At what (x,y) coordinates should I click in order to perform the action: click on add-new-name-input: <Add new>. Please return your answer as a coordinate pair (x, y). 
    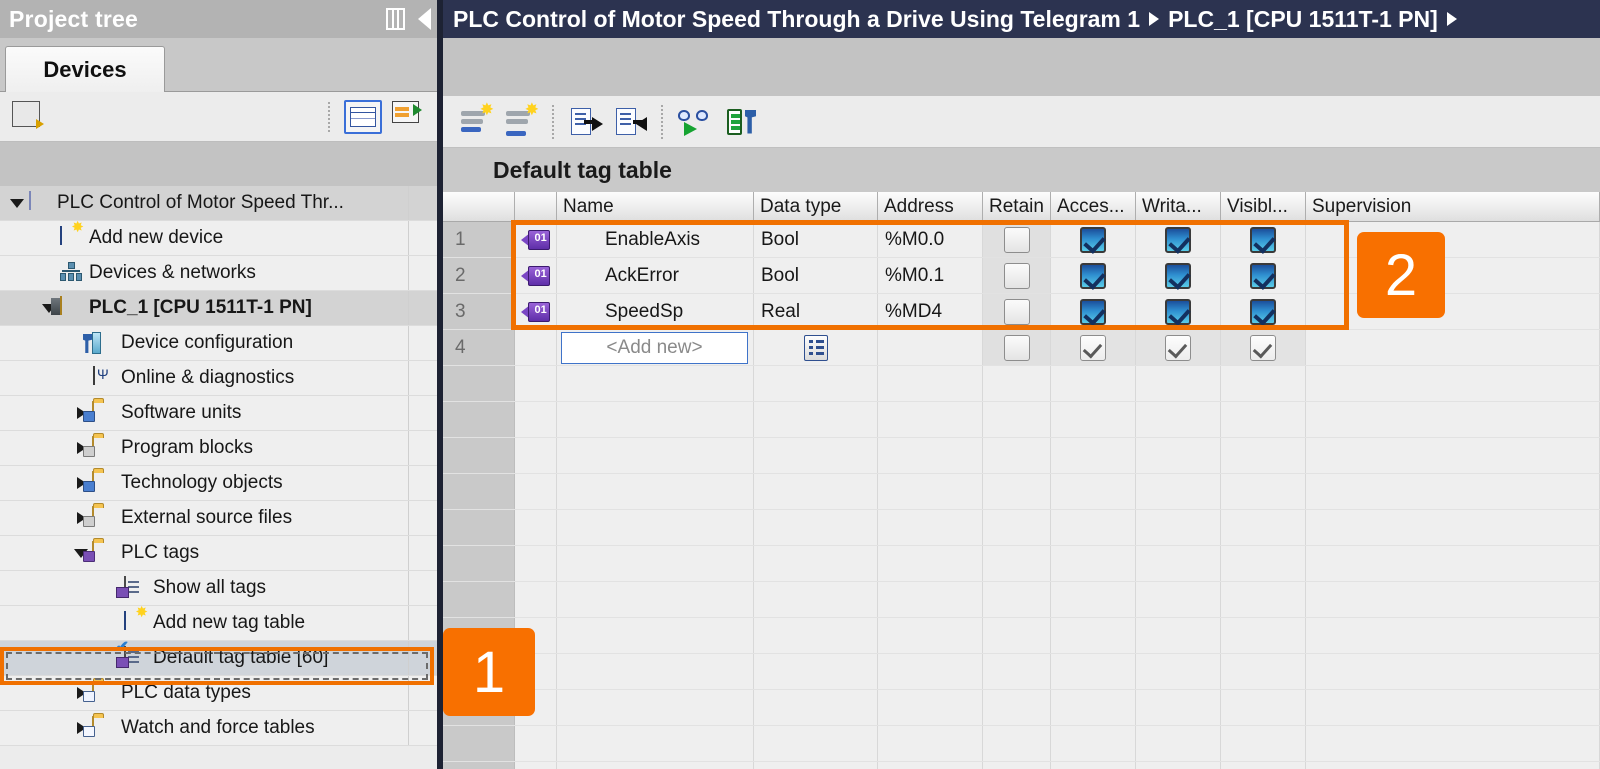
    Looking at the image, I should click on (655, 347).